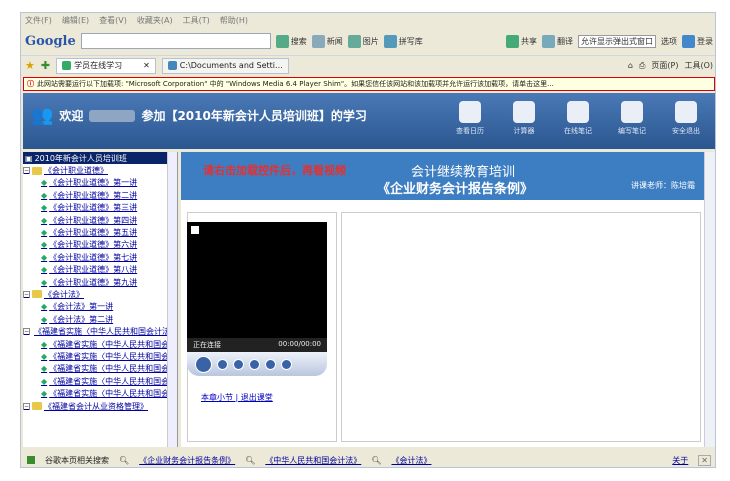 This screenshot has width=730, height=481. I want to click on tree-item: ◆ 《会计职业道德》第三讲, so click(100, 208).